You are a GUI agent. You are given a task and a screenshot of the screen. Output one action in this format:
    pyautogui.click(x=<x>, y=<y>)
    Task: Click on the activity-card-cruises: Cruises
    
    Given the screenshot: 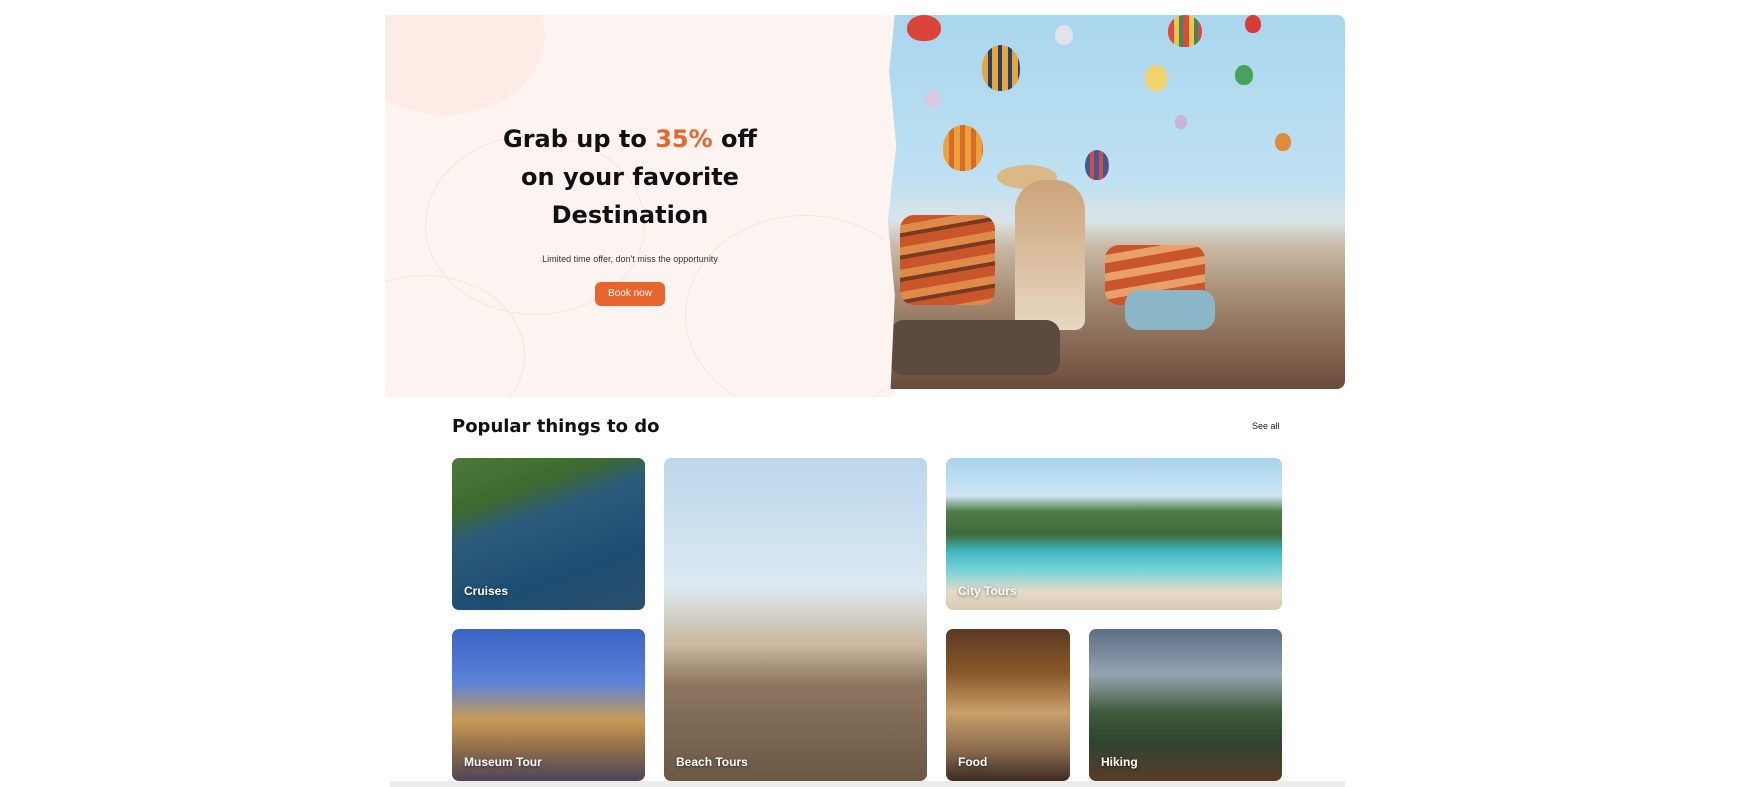 What is the action you would take?
    pyautogui.click(x=548, y=534)
    